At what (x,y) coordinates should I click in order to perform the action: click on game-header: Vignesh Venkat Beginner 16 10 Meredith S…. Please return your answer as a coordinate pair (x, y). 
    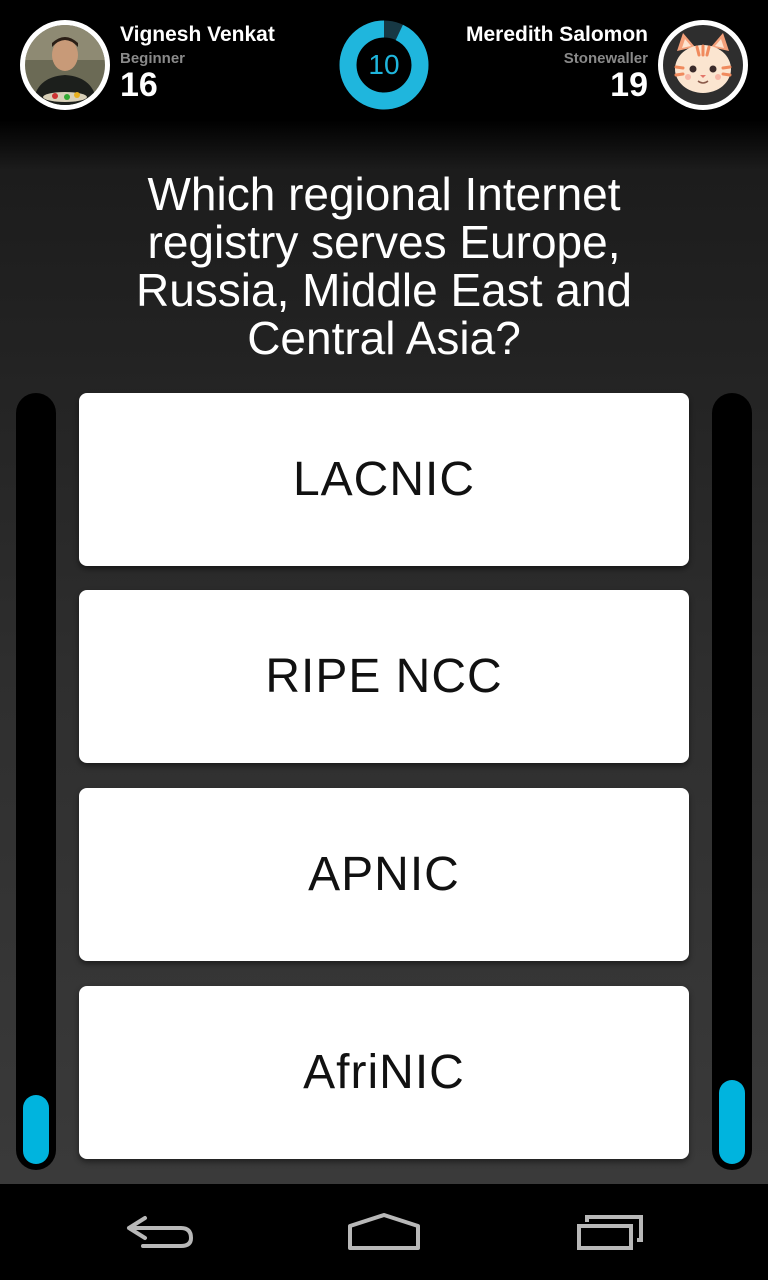
    Looking at the image, I should click on (384, 65).